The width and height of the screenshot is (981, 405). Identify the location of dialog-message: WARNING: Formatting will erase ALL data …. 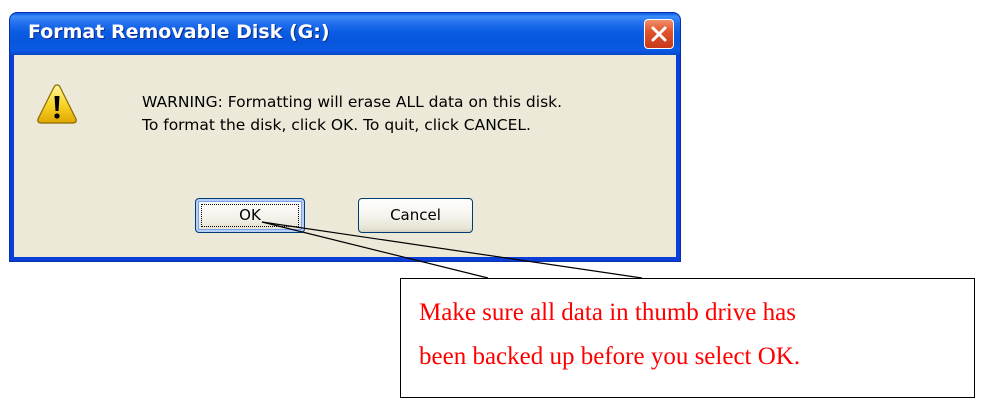
(352, 114).